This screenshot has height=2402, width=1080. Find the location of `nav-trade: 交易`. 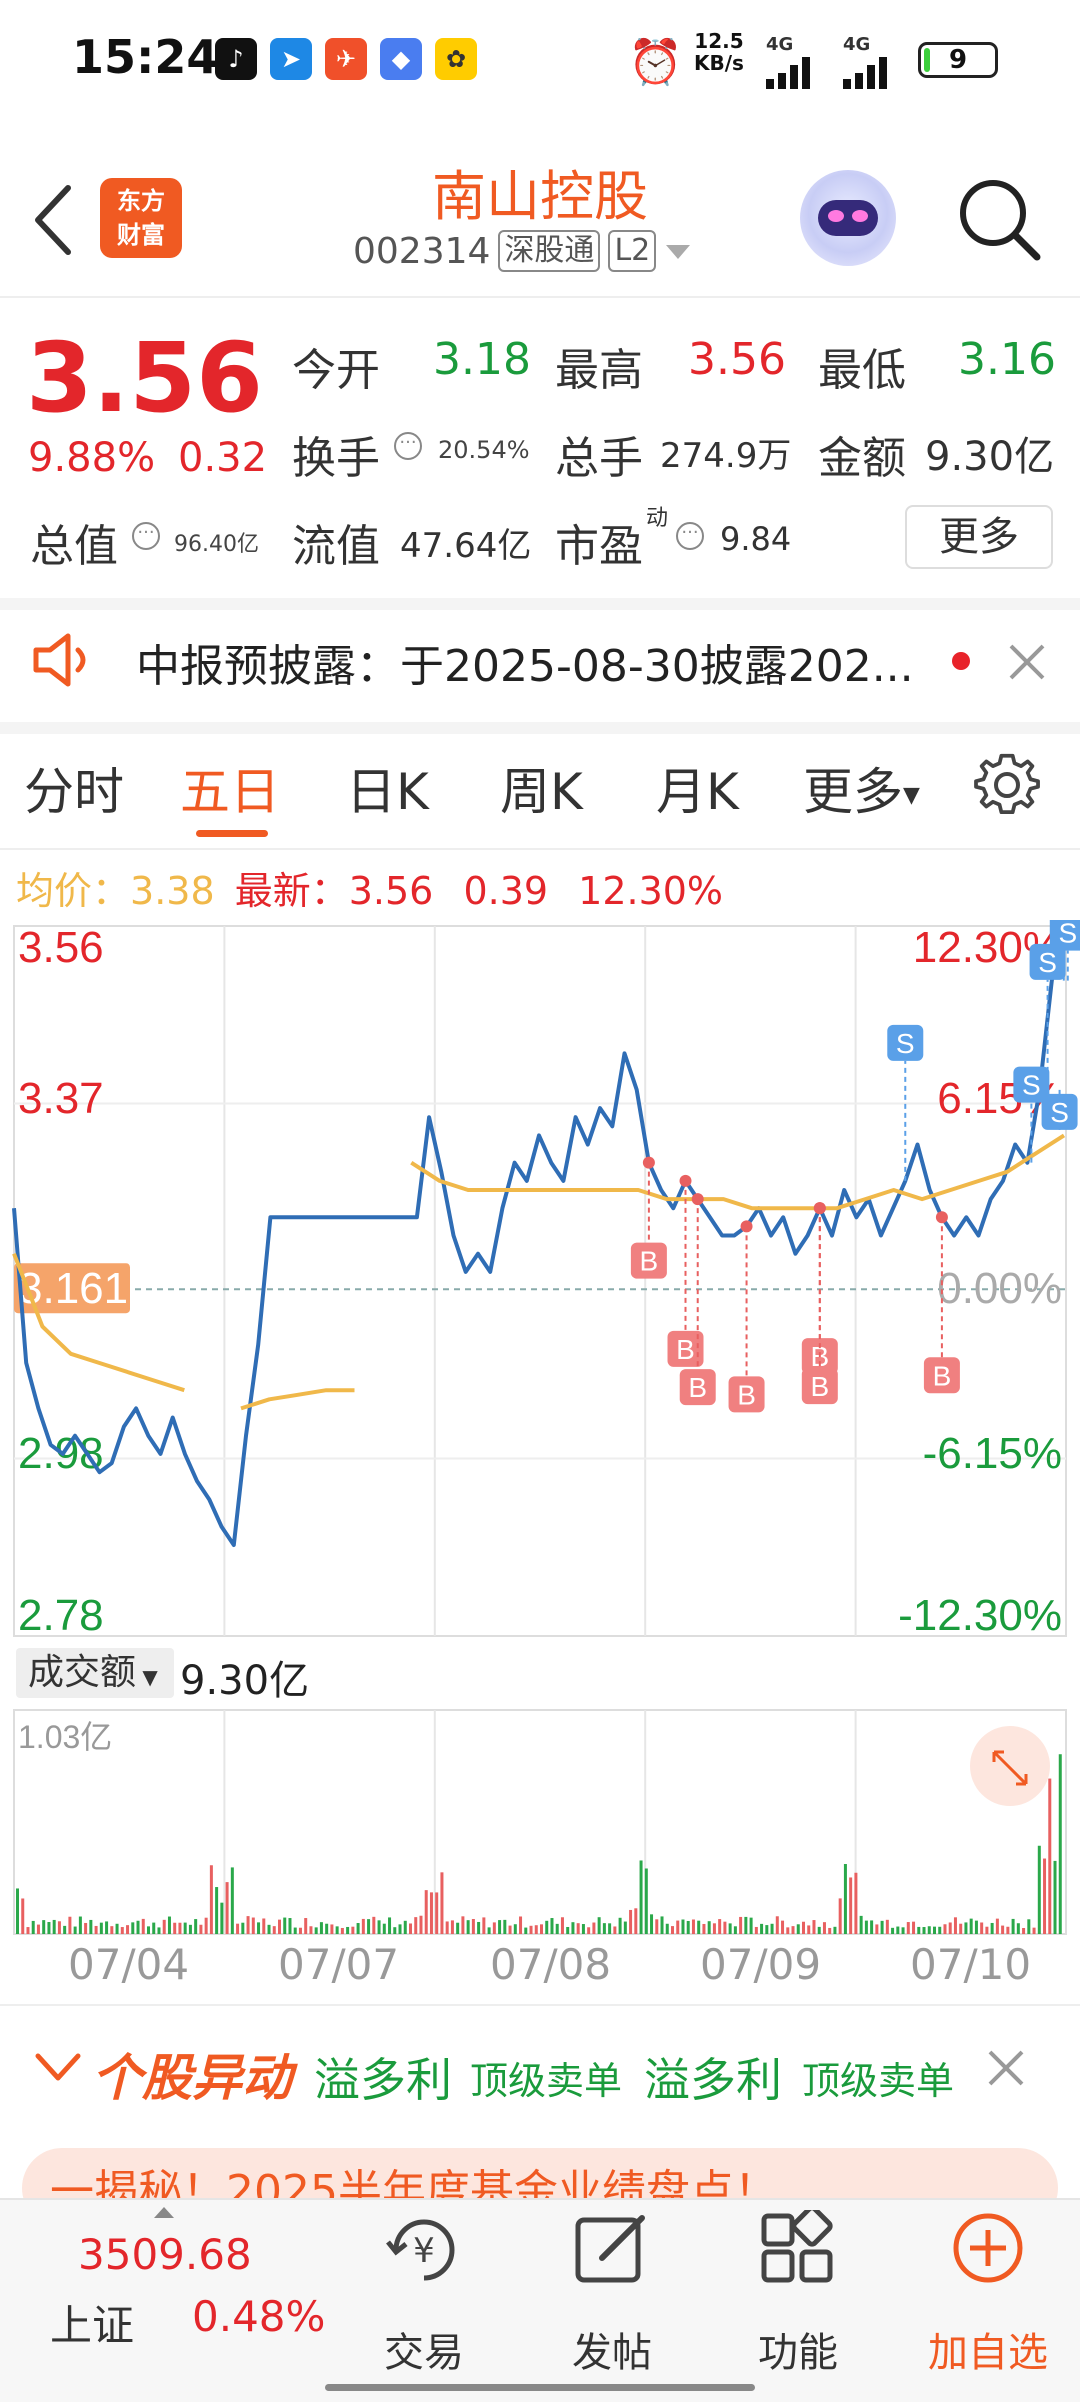

nav-trade: 交易 is located at coordinates (424, 2349).